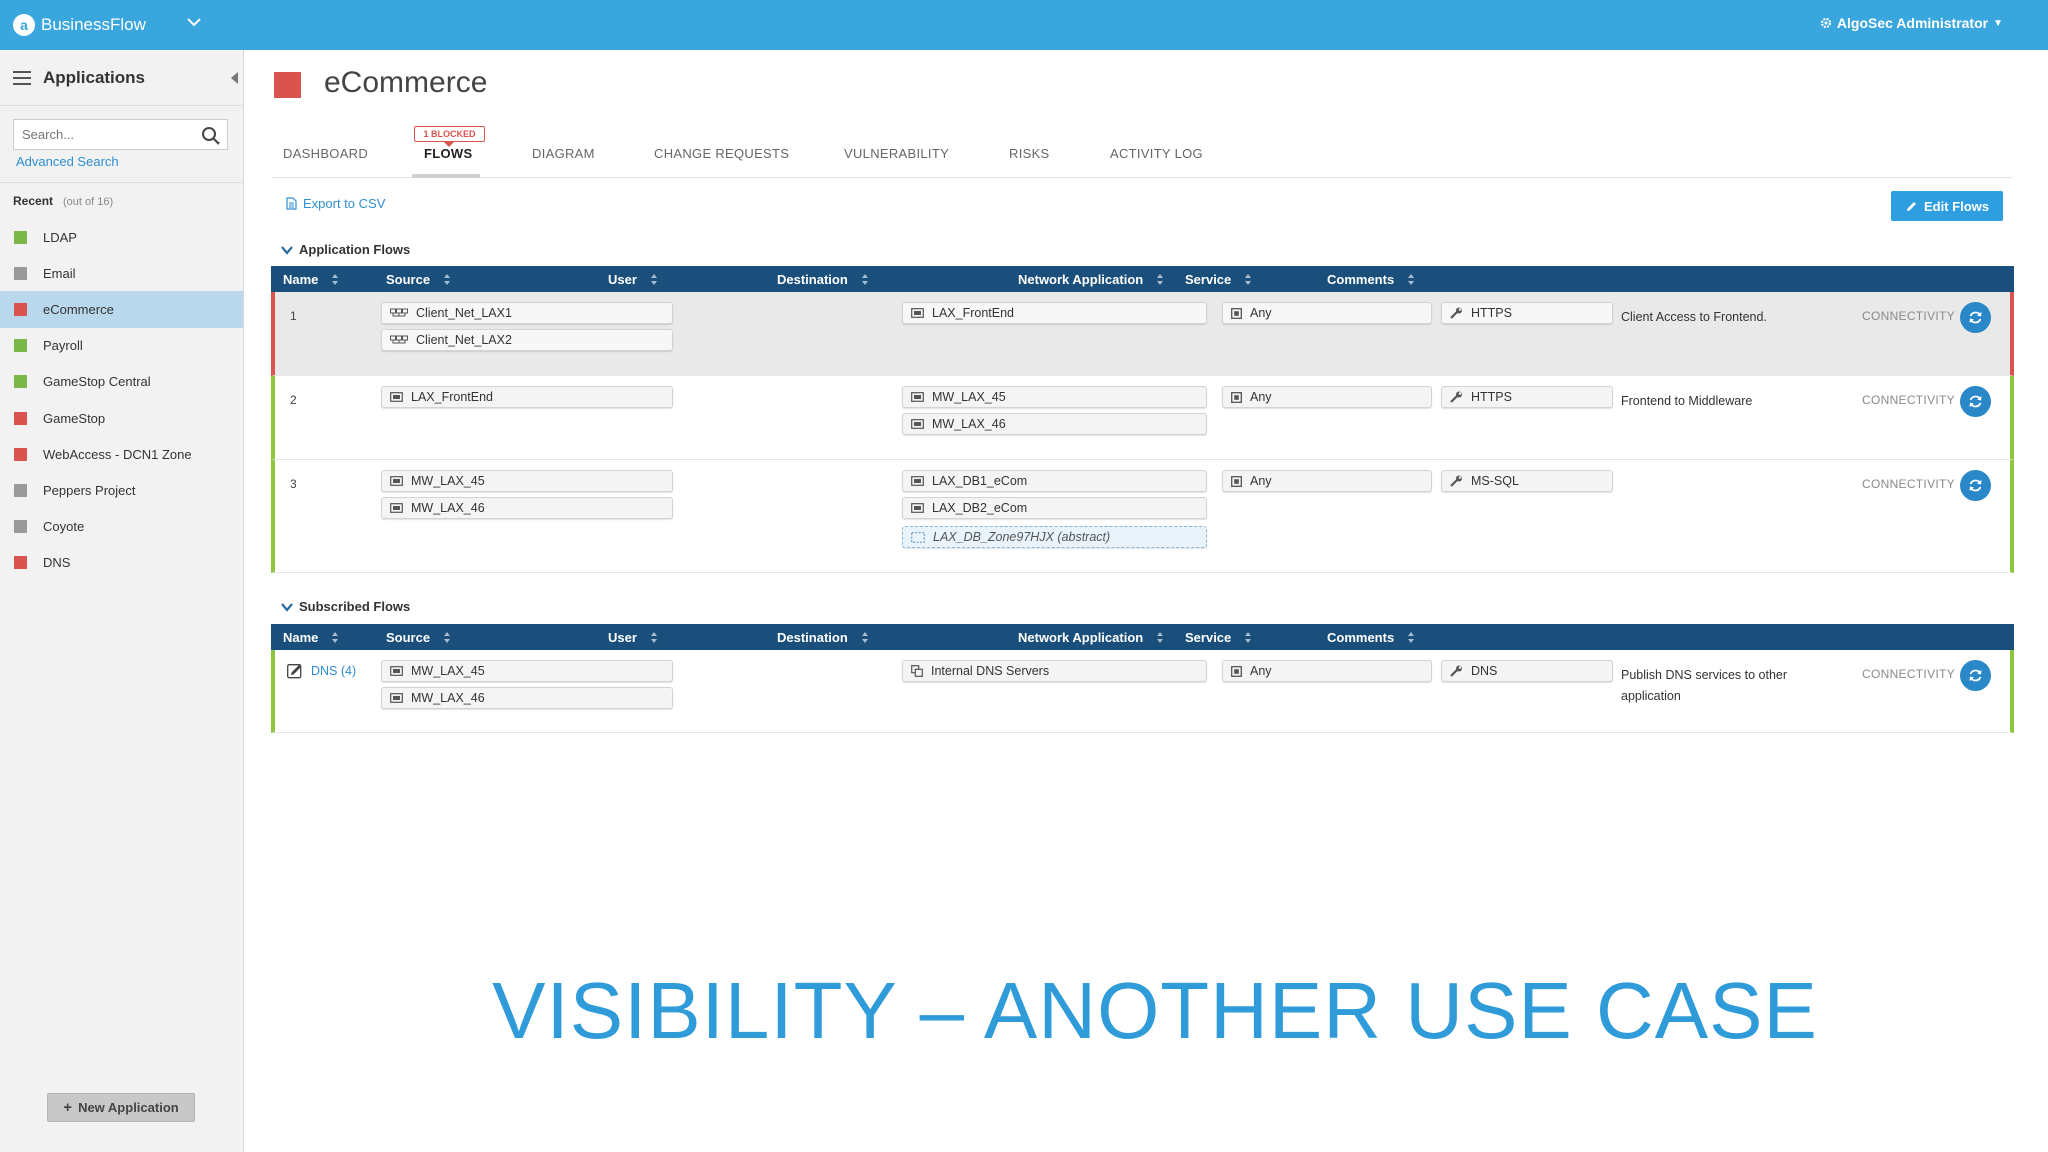 The image size is (2048, 1152). What do you see at coordinates (1054, 481) in the screenshot?
I see `destination-object: LAX_DB1_eCom` at bounding box center [1054, 481].